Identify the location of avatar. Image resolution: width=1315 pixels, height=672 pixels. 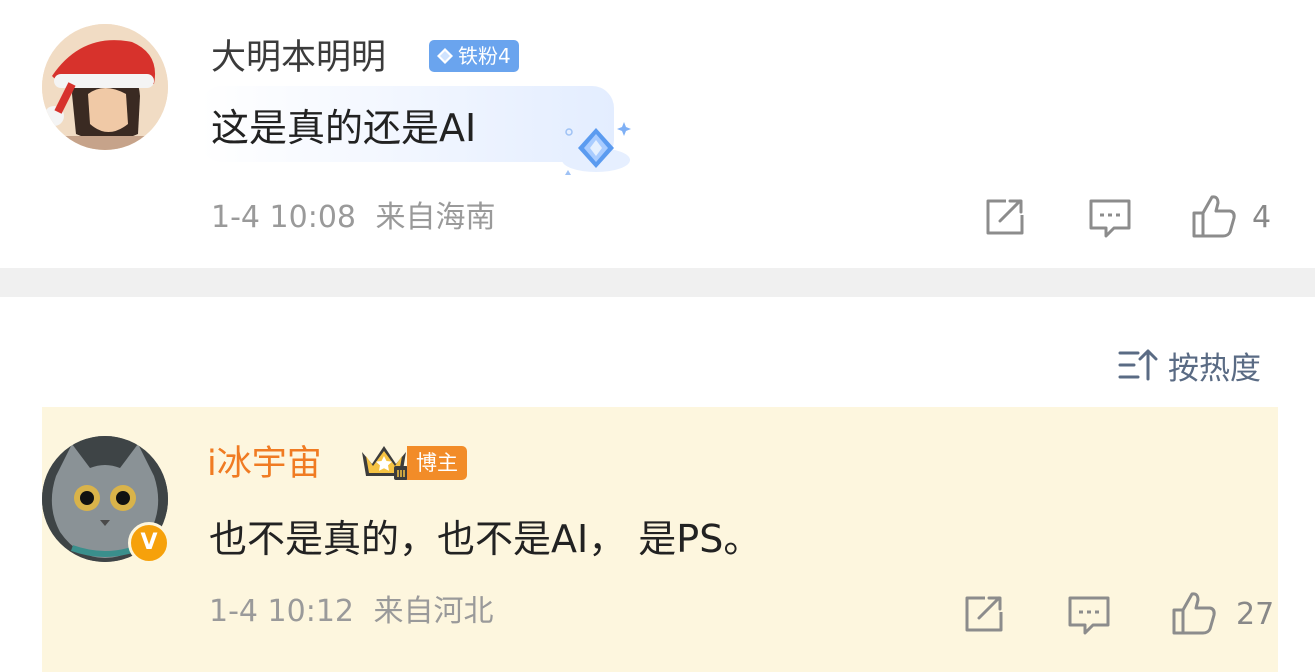
(105, 87).